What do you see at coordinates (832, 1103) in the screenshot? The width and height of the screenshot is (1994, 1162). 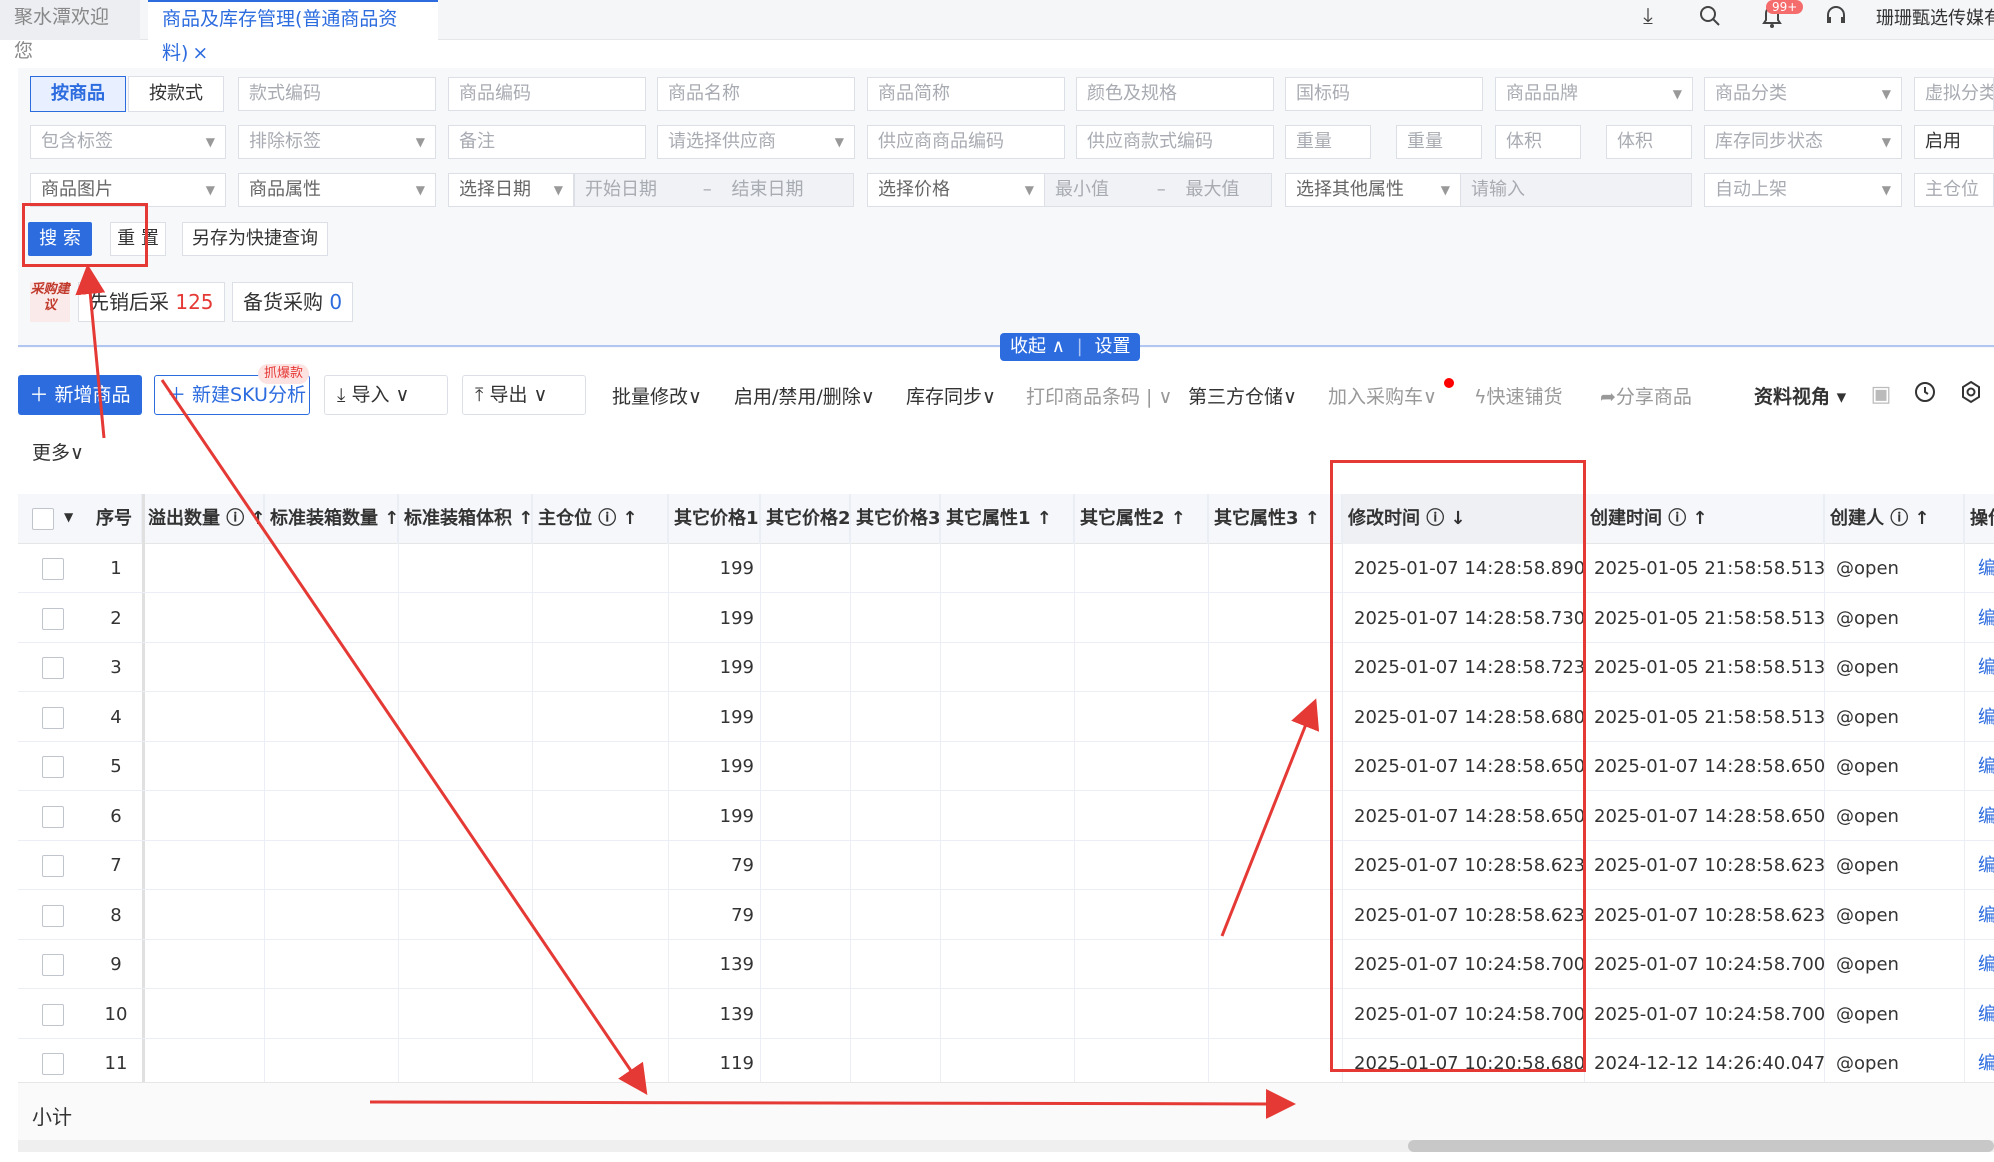 I see `arrow-horizontal` at bounding box center [832, 1103].